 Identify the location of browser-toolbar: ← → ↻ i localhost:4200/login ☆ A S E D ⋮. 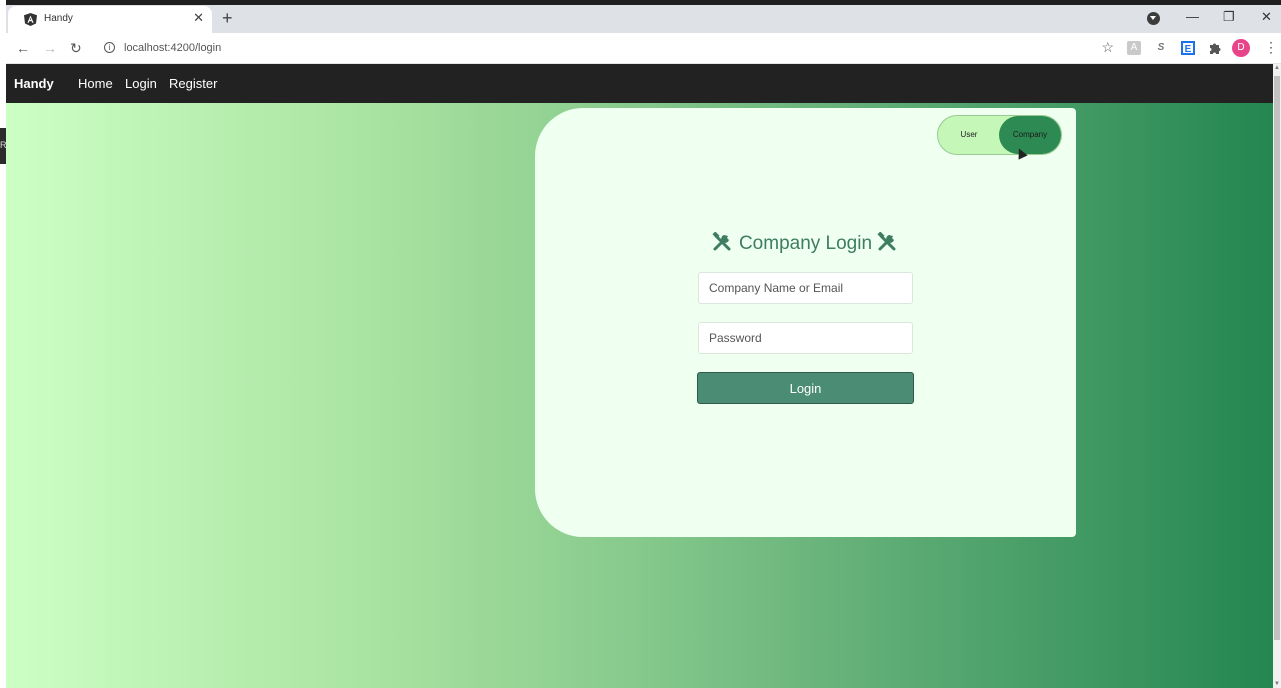
(643, 48).